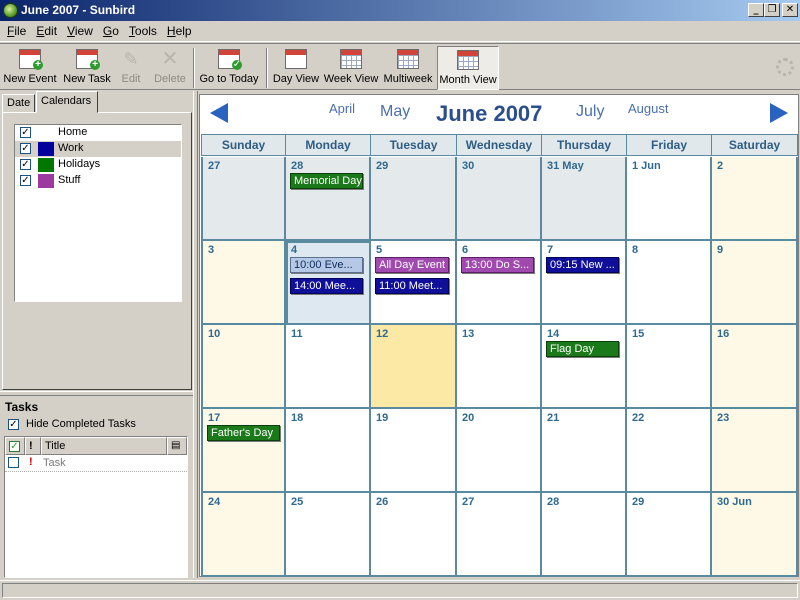 Image resolution: width=800 pixels, height=600 pixels. Describe the element at coordinates (214, 334) in the screenshot. I see `day-number: 10` at that location.